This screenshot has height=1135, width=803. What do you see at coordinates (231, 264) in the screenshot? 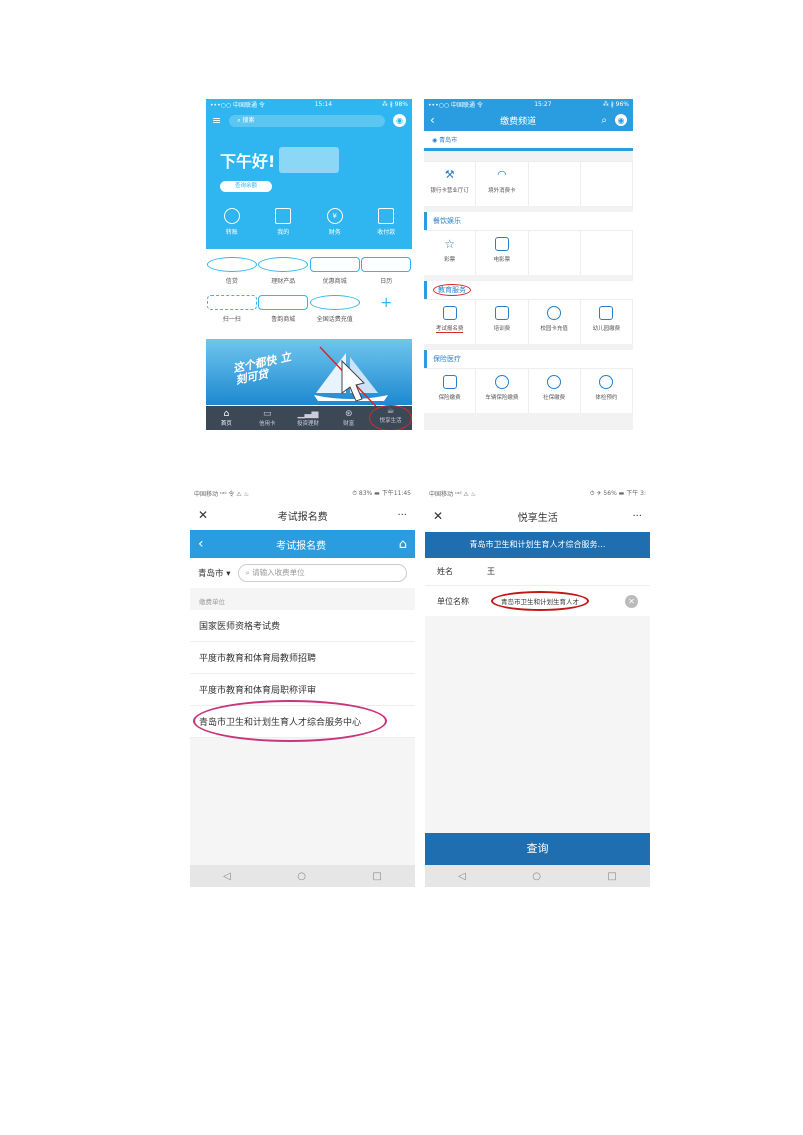
I see `credit-icon` at bounding box center [231, 264].